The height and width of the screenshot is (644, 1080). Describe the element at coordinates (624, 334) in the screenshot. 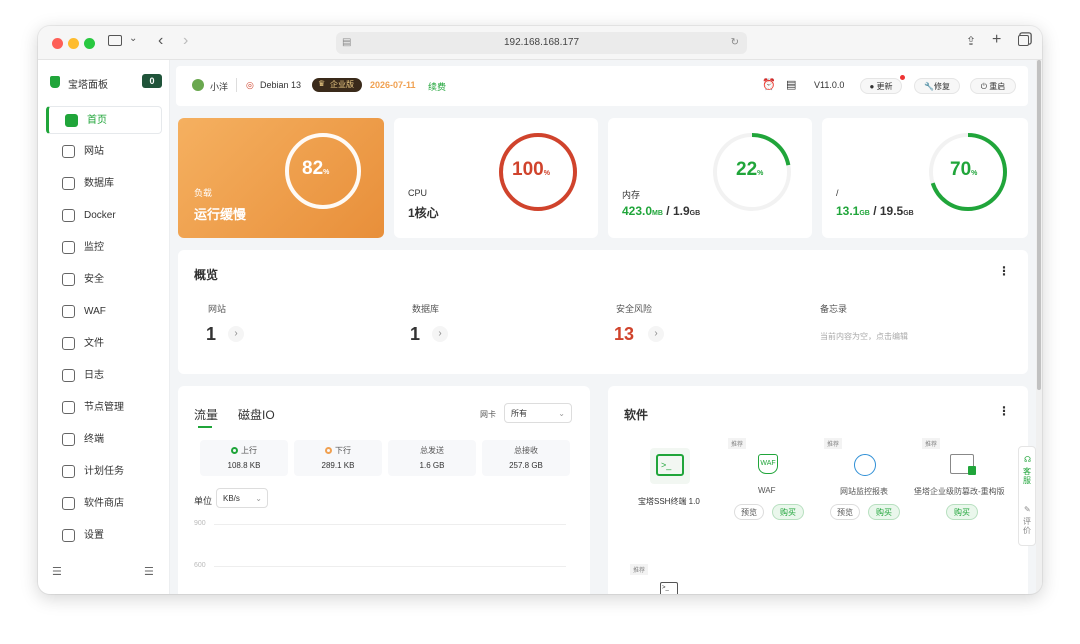

I see `overview-risks-value: 13` at that location.